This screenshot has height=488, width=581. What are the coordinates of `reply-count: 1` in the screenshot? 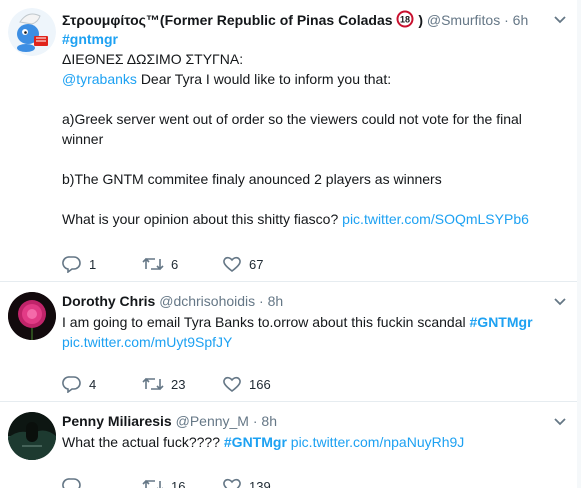 It's located at (93, 264).